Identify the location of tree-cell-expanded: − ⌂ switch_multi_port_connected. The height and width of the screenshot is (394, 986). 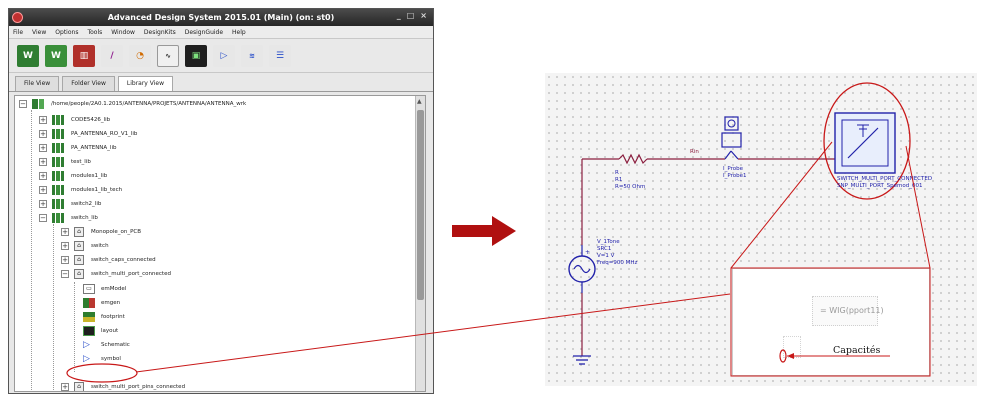
(116, 274).